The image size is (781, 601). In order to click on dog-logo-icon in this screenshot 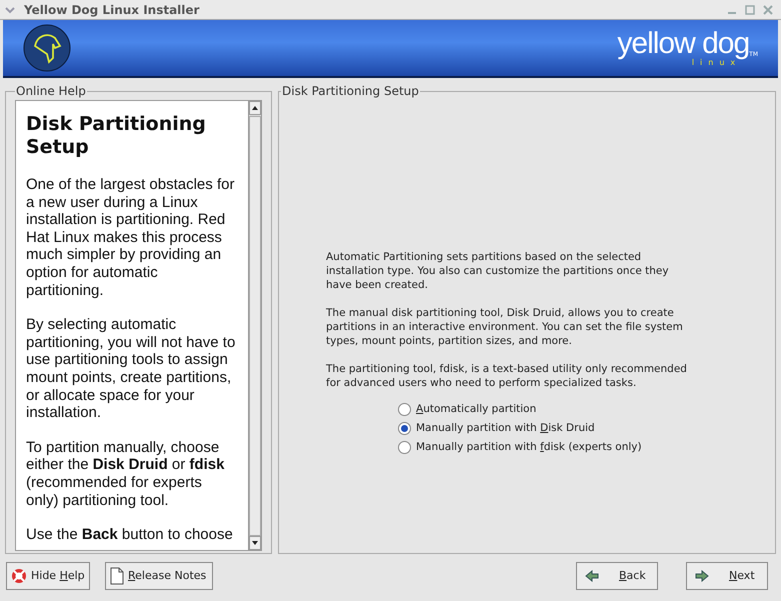, I will do `click(47, 48)`.